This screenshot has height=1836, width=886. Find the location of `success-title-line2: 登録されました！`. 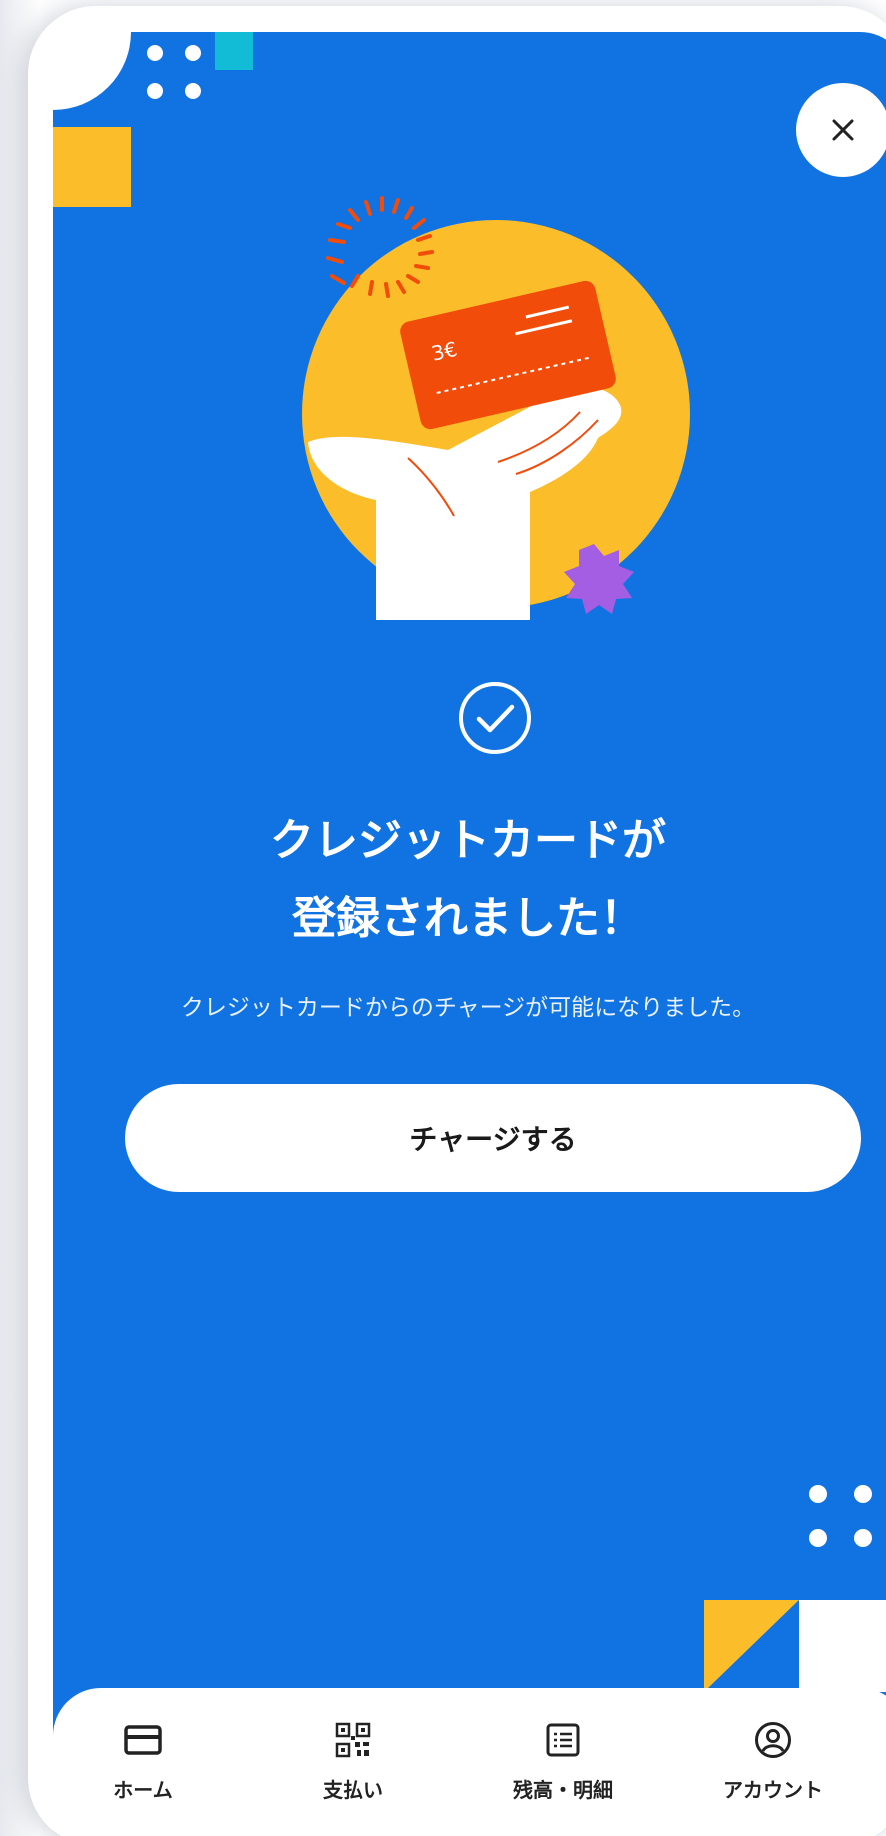

success-title-line2: 登録されました！ is located at coordinates (468, 918).